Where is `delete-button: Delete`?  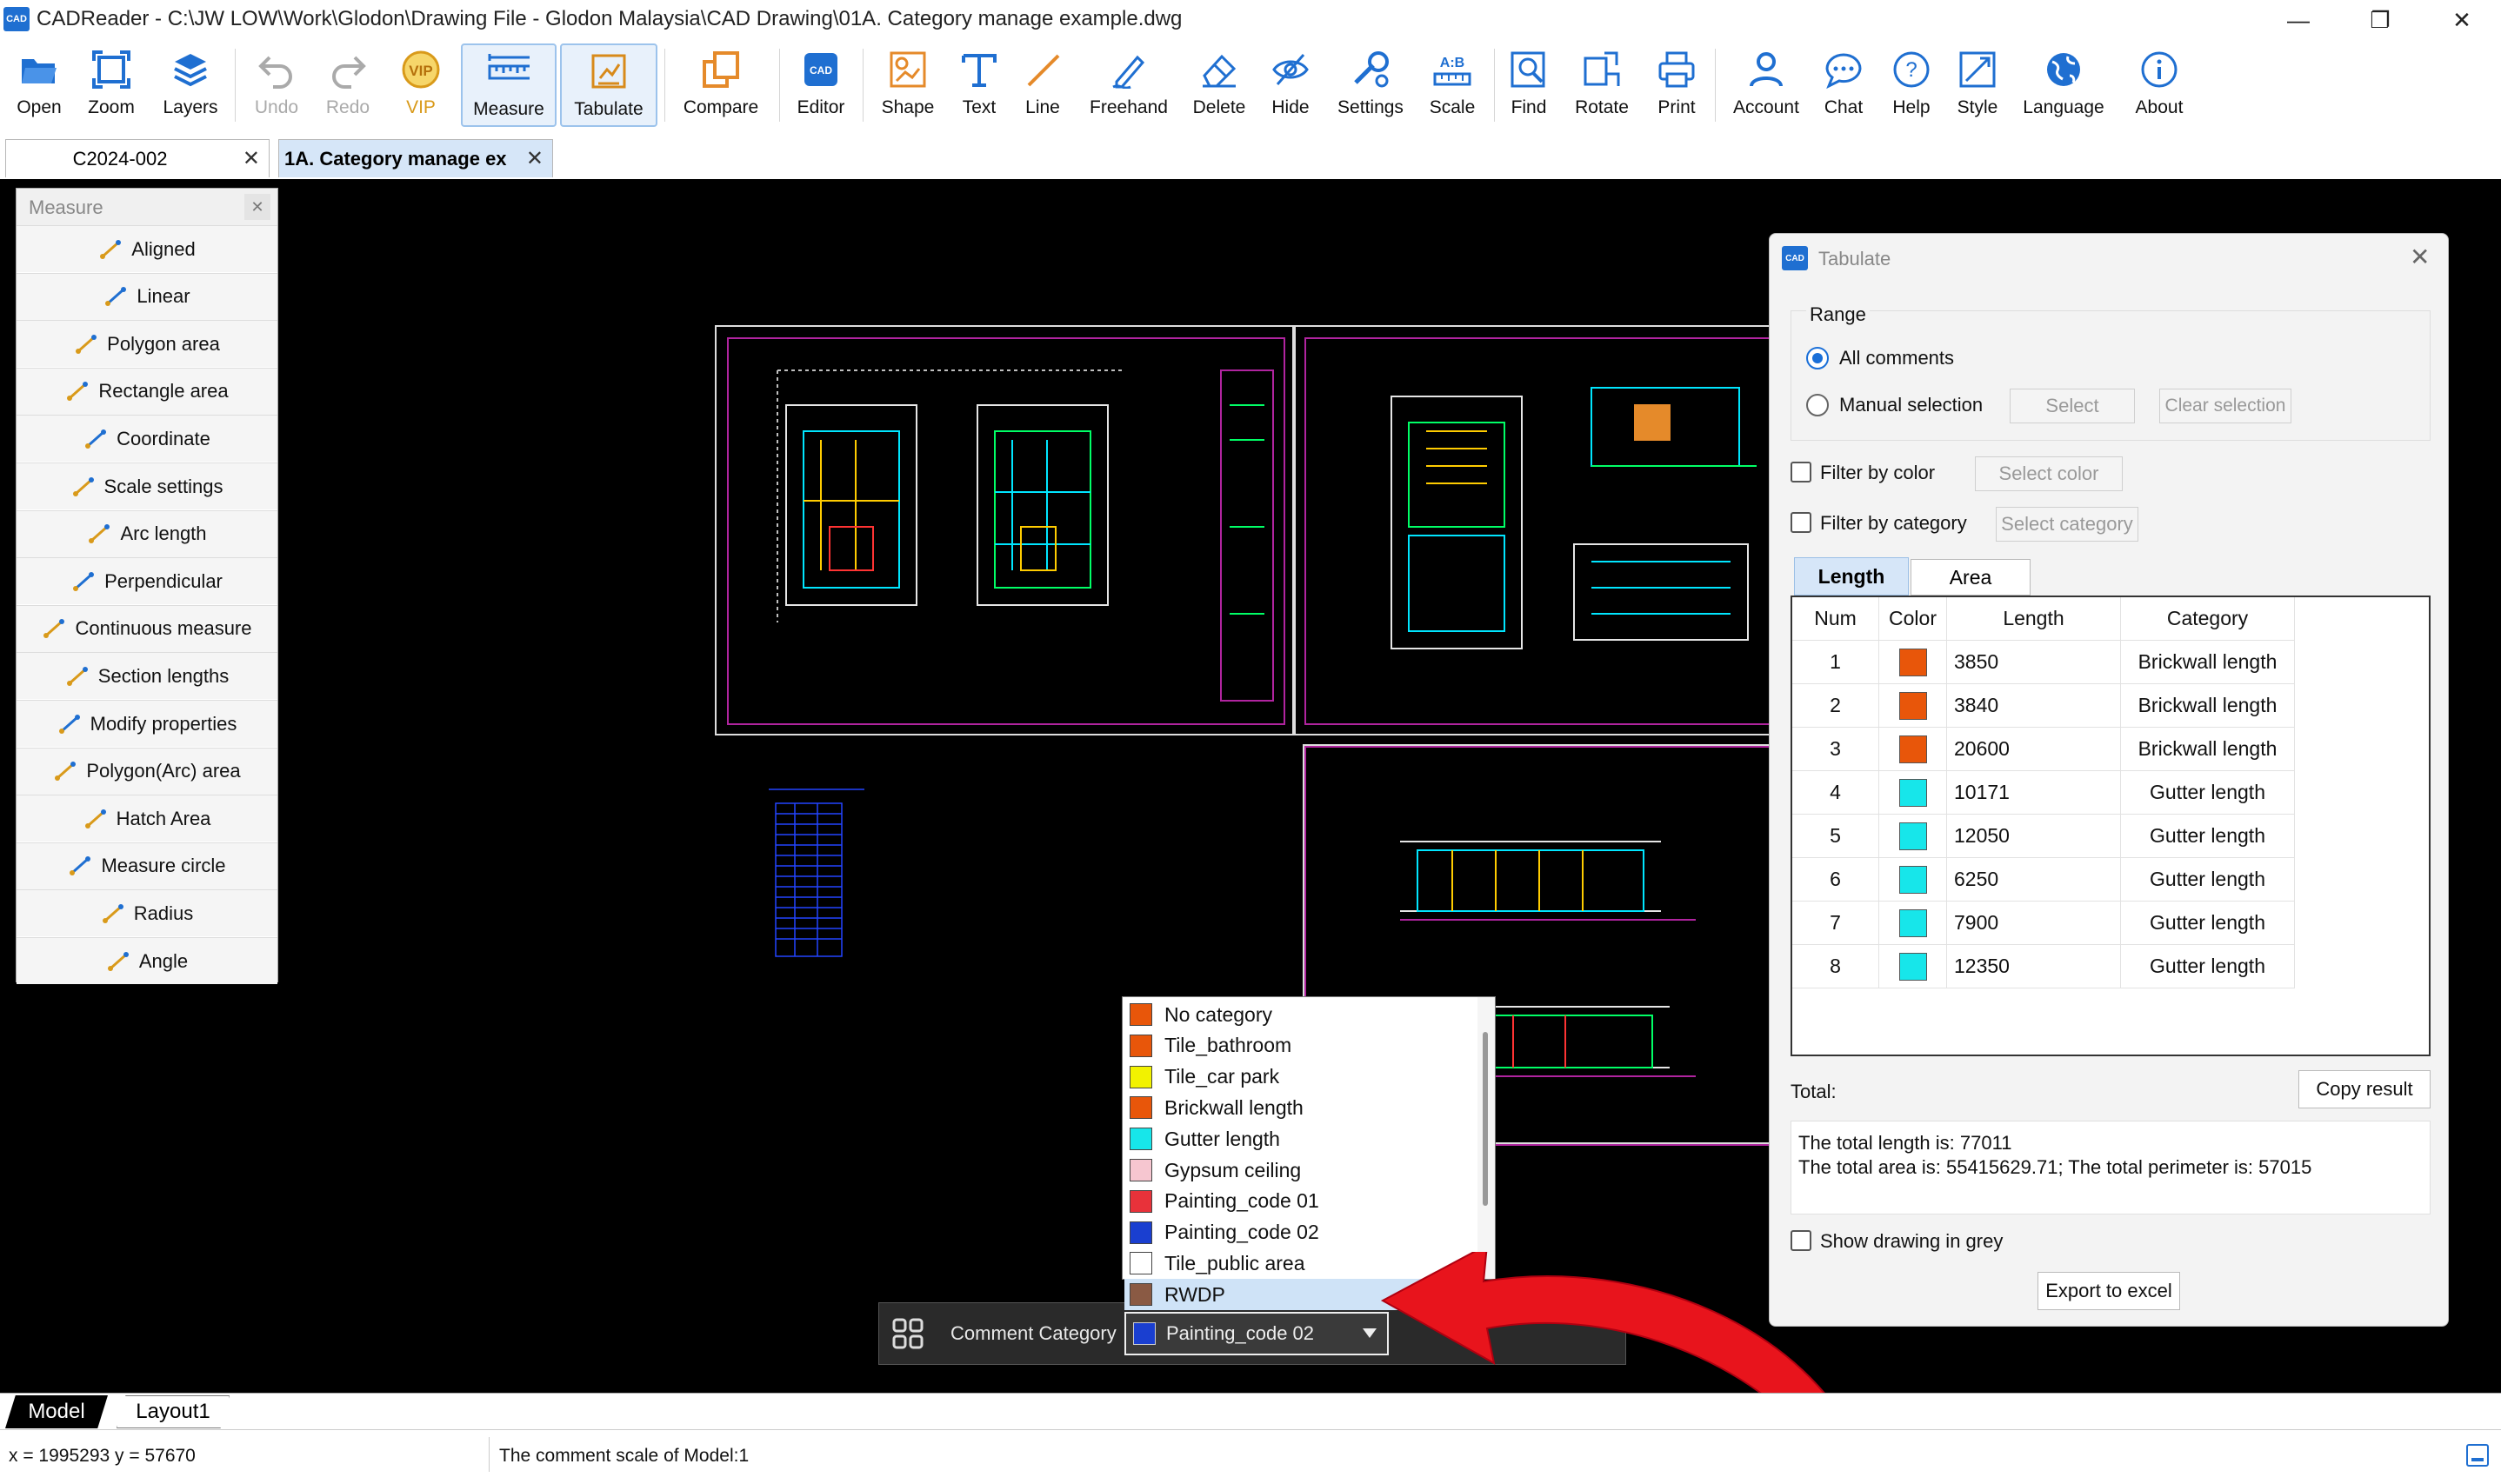
delete-button: Delete is located at coordinates (1219, 85).